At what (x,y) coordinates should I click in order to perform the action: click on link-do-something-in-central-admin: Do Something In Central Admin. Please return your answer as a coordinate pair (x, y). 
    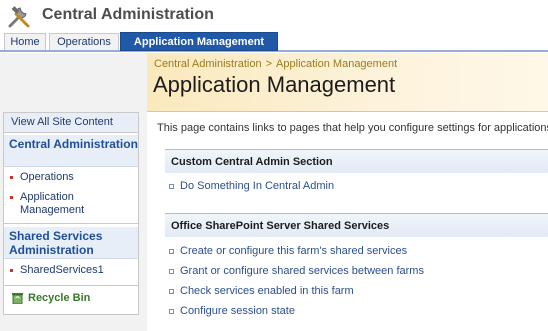
    Looking at the image, I should click on (252, 186).